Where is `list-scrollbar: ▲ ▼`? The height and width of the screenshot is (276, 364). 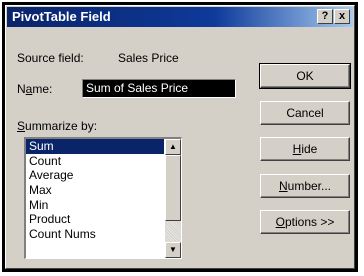 list-scrollbar: ▲ ▼ is located at coordinates (173, 198).